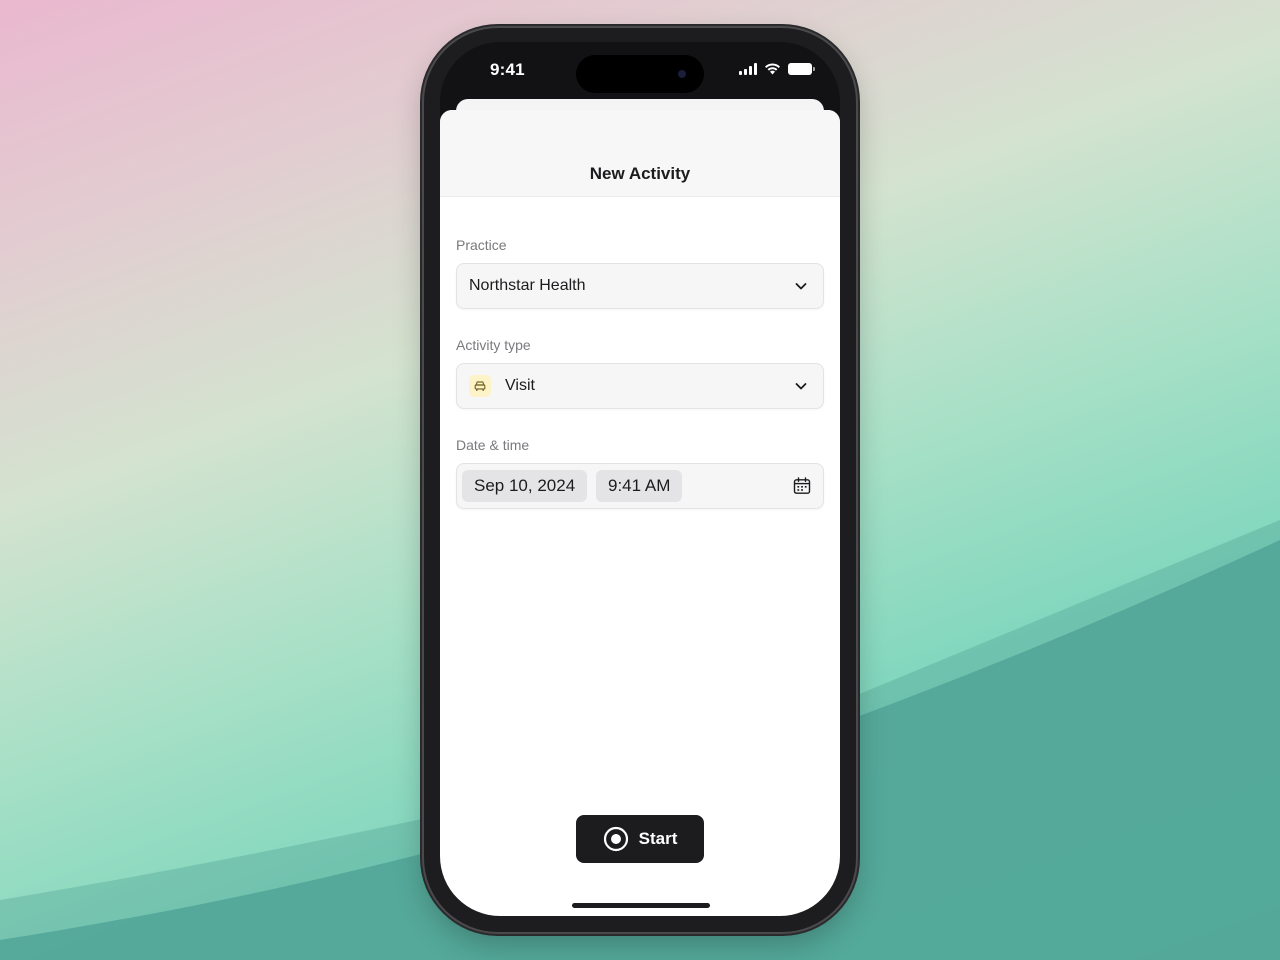 Image resolution: width=1280 pixels, height=960 pixels. Describe the element at coordinates (480, 386) in the screenshot. I see `car-icon` at that location.